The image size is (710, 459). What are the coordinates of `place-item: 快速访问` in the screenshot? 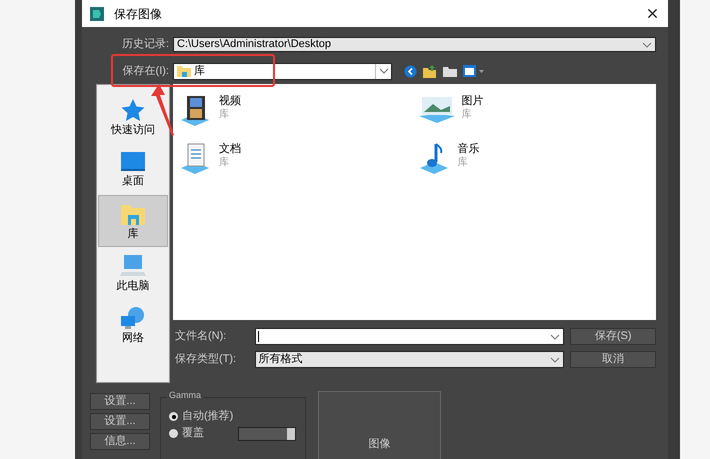 It's located at (133, 117).